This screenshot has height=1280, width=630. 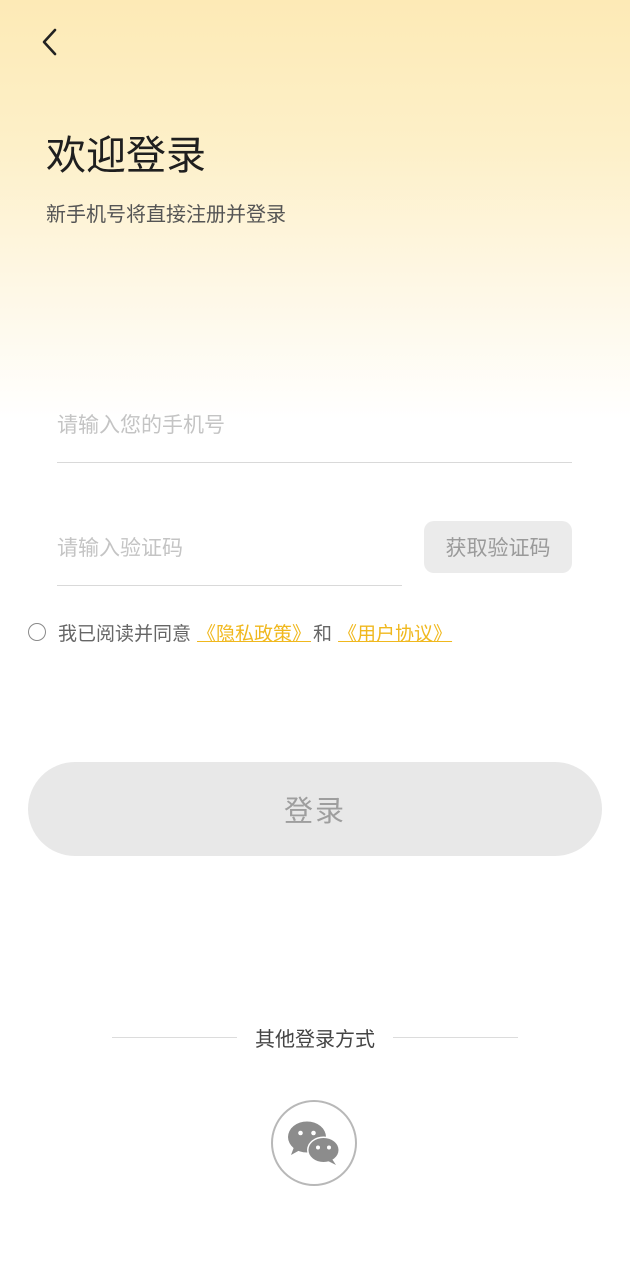 I want to click on other-login-divider: 其他登录方式, so click(x=315, y=1037).